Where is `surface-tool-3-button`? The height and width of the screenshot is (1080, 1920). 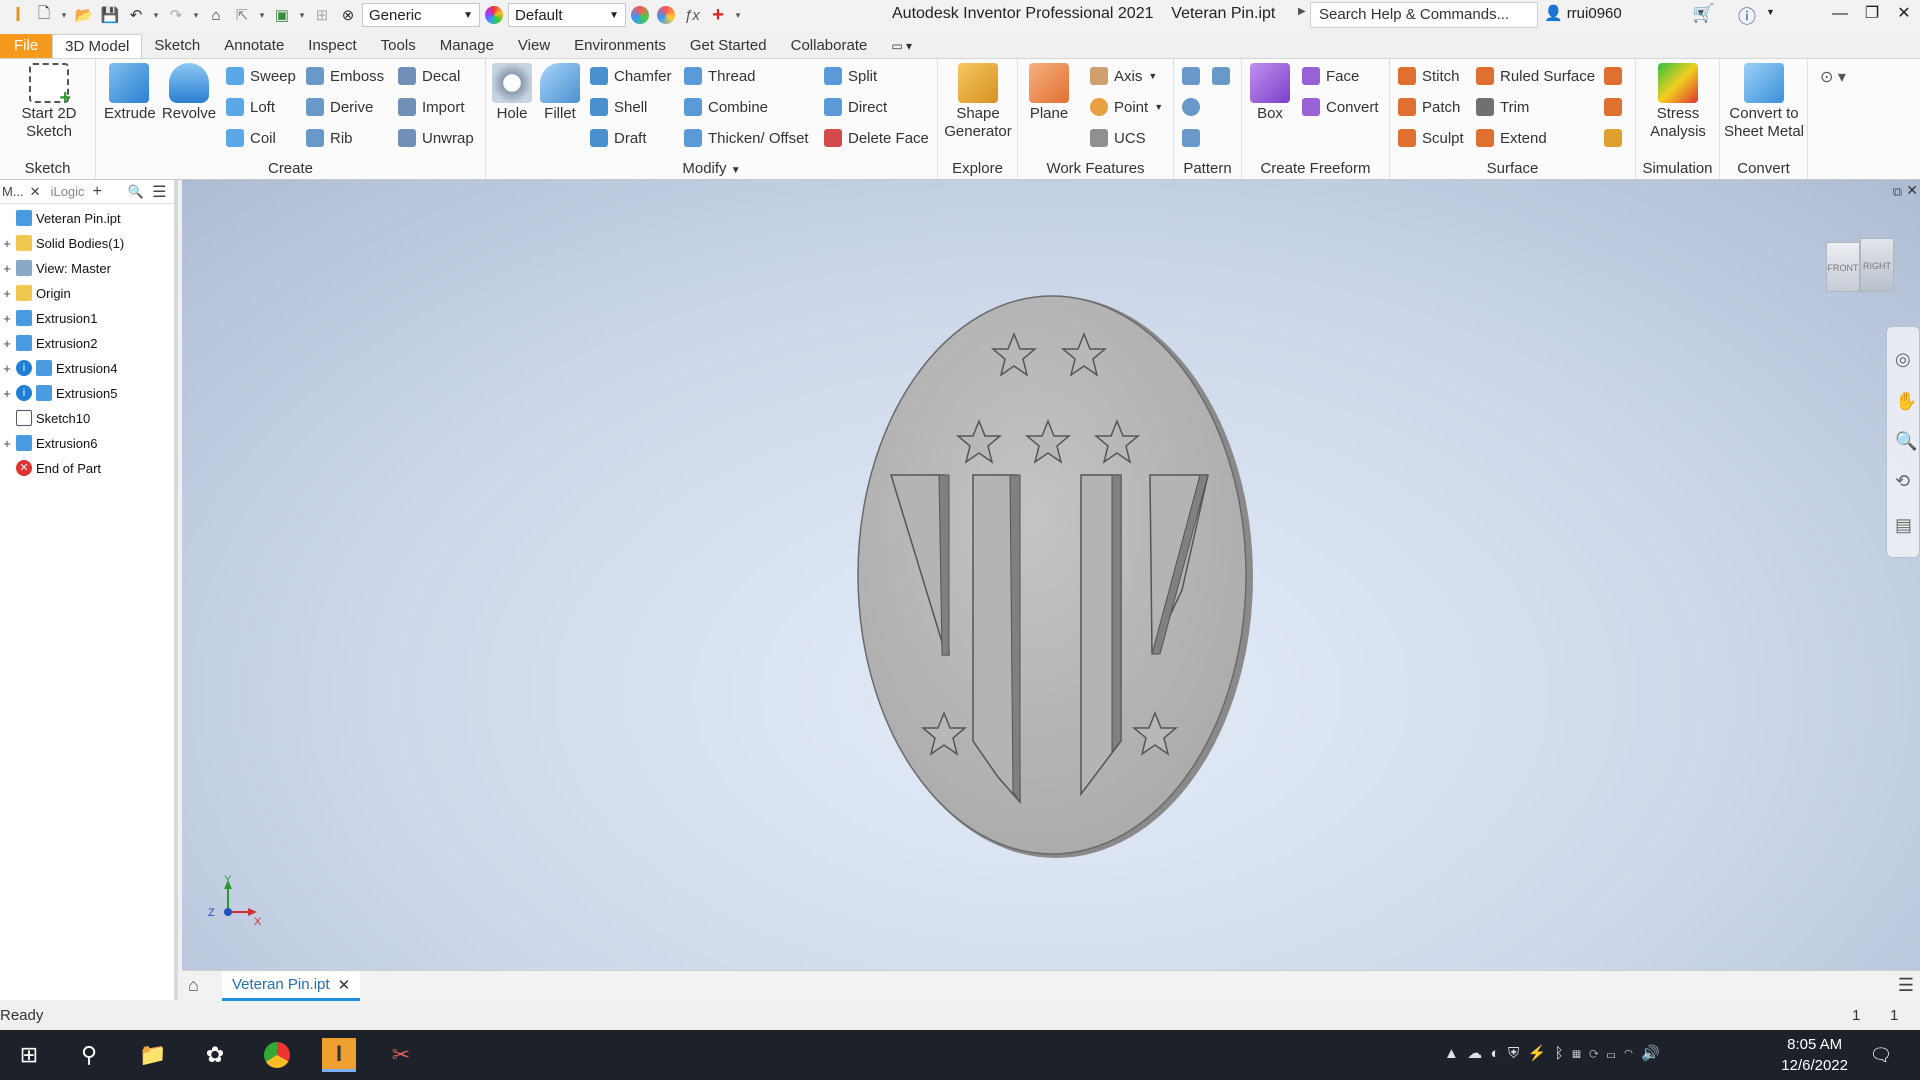 surface-tool-3-button is located at coordinates (1613, 138).